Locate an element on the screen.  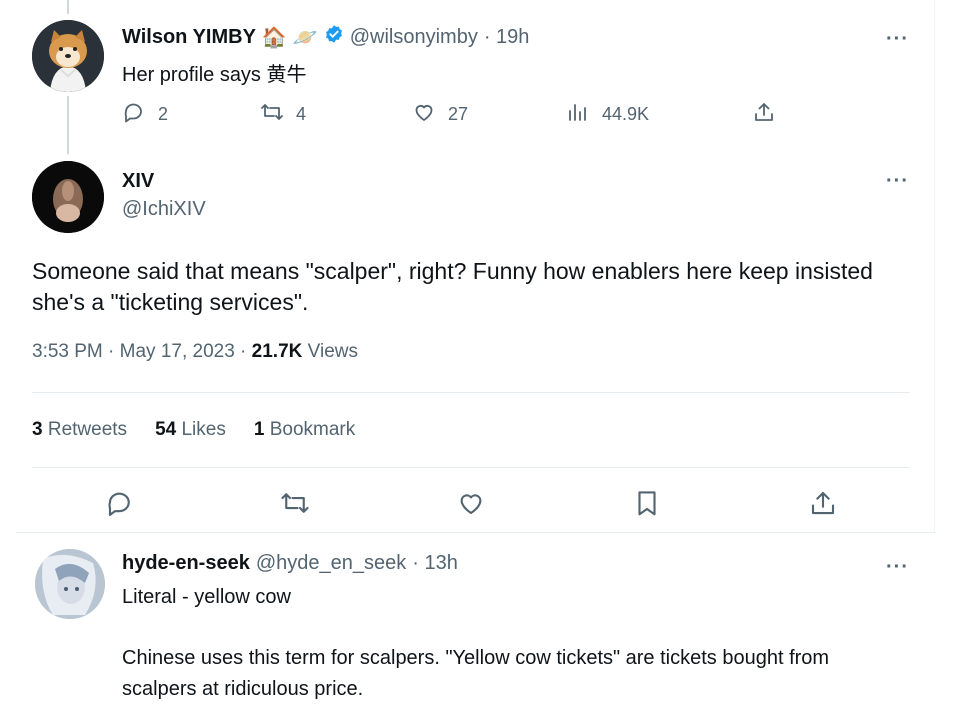
like-button: 27 is located at coordinates (440, 114).